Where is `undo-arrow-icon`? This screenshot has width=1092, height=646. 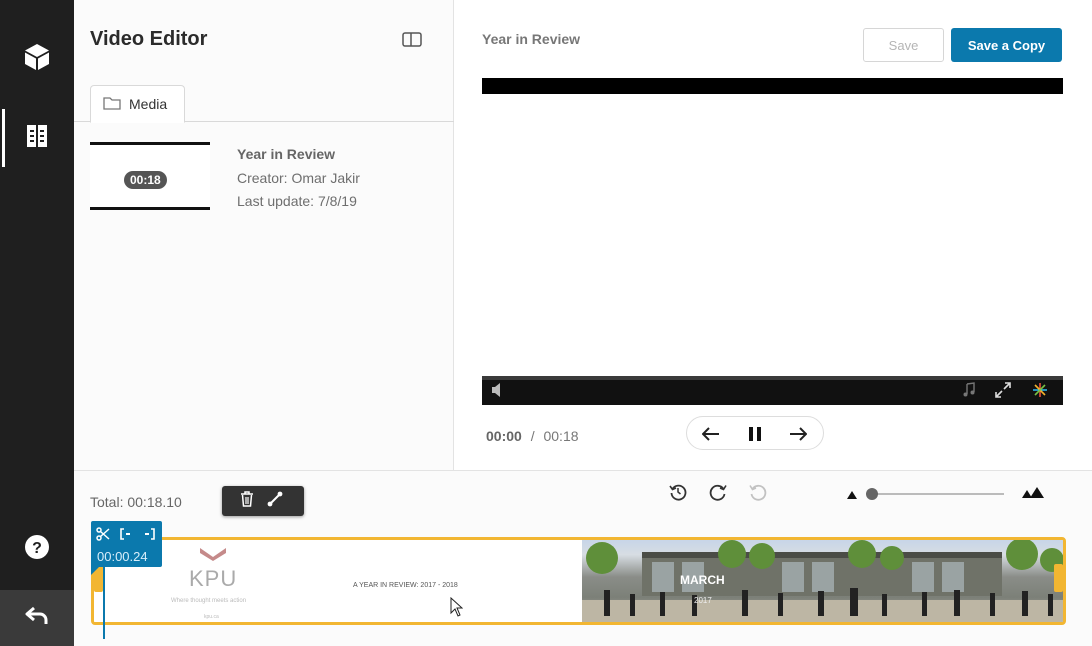 undo-arrow-icon is located at coordinates (37, 618).